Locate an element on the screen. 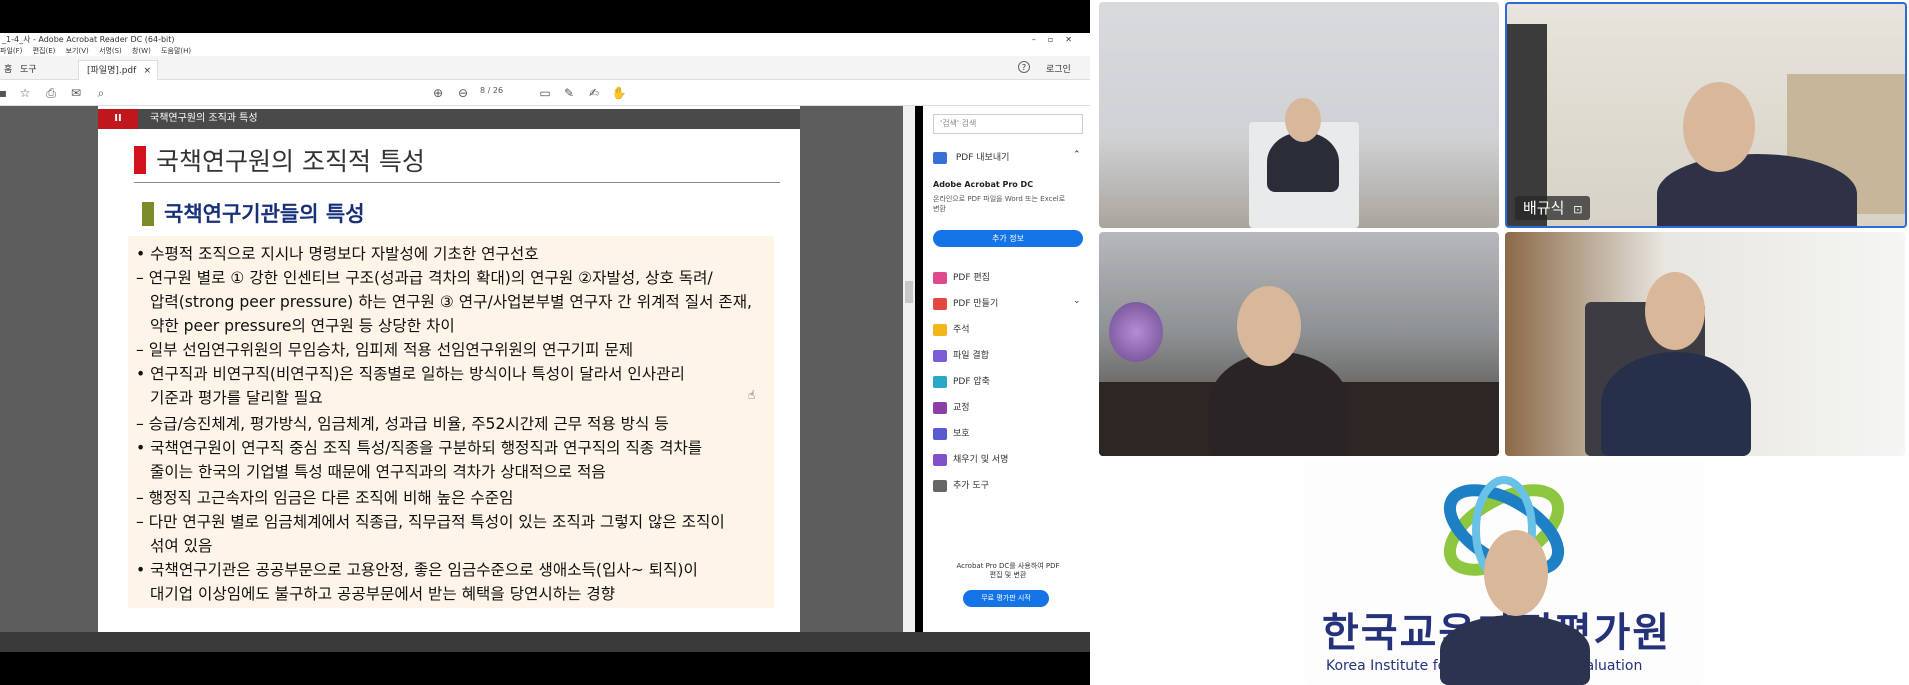 The image size is (1909, 685). body-line: 대기업 이상임에도 불구하고 공공부문에서 받는 혜택을 당연시하는 경향 is located at coordinates (383, 594).